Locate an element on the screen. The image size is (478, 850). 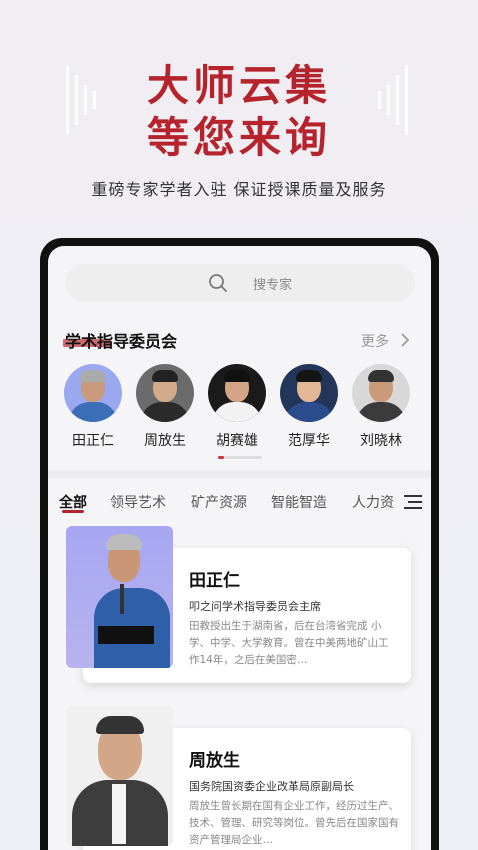
chevron-right-icon is located at coordinates (405, 340).